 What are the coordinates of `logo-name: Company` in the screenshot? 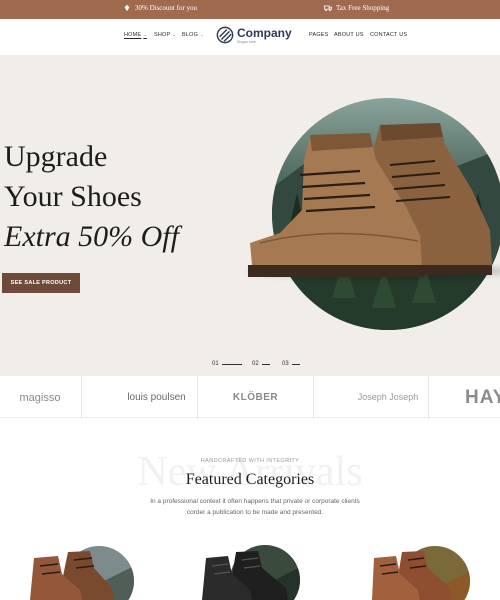 It's located at (264, 32).